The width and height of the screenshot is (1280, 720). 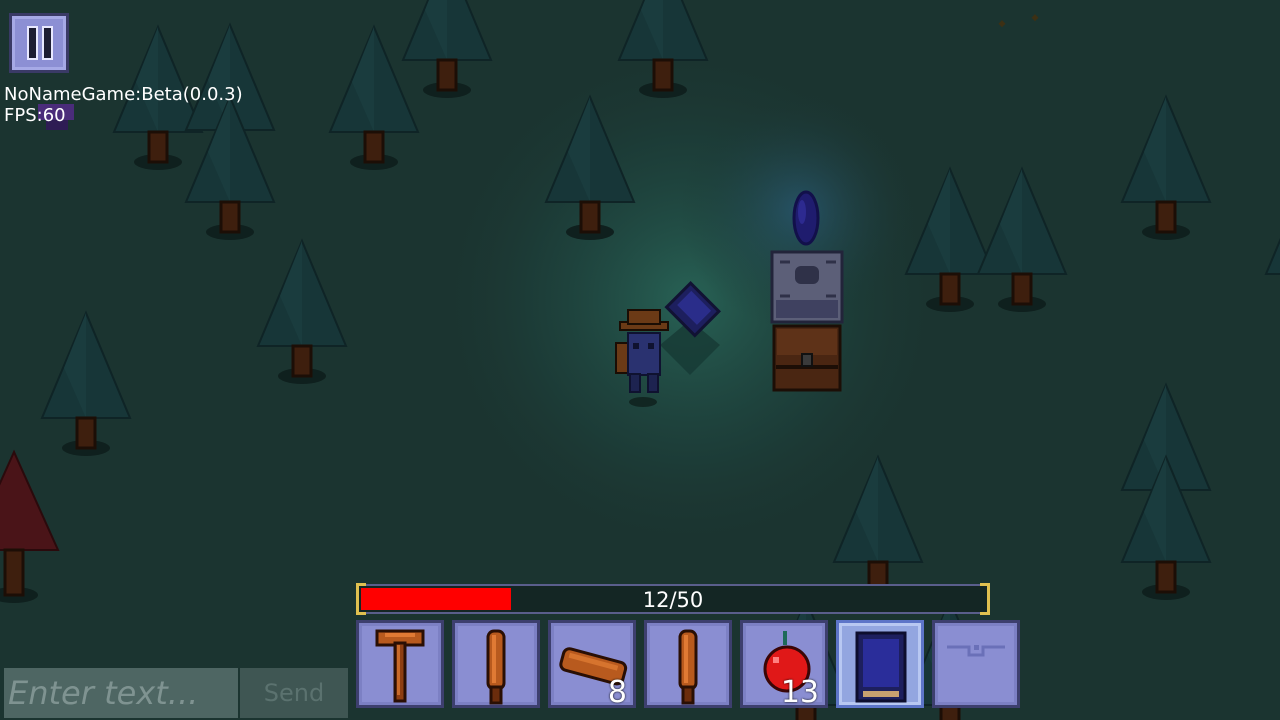 I want to click on pause-icon-bar, so click(x=47, y=43).